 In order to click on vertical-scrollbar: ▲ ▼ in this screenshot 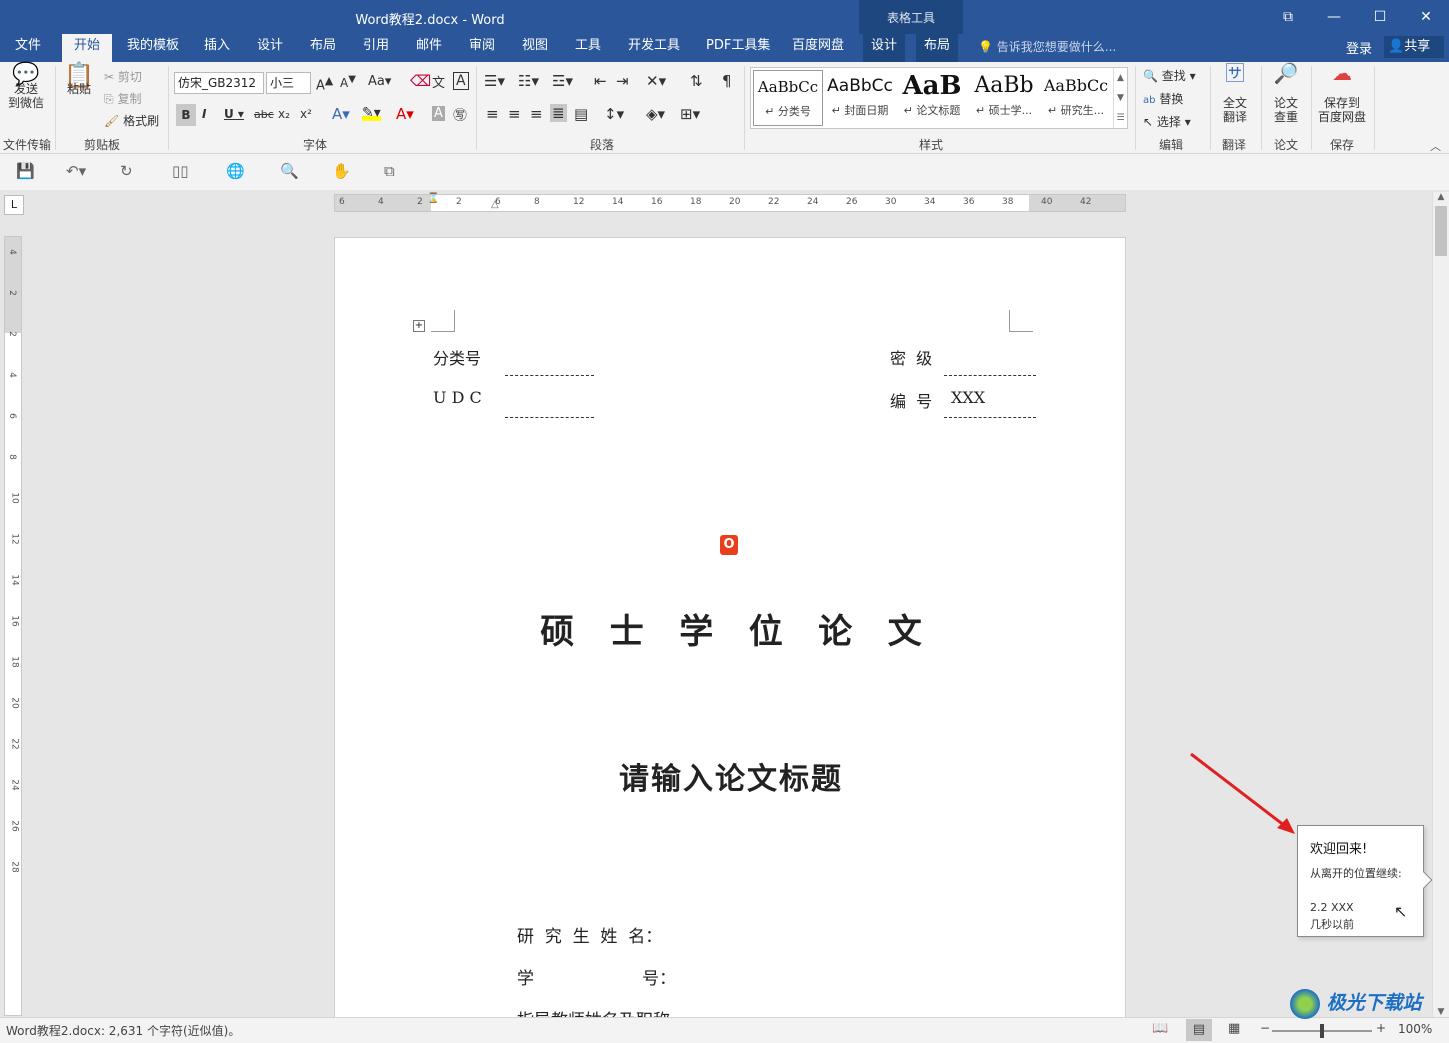, I will do `click(1440, 604)`.